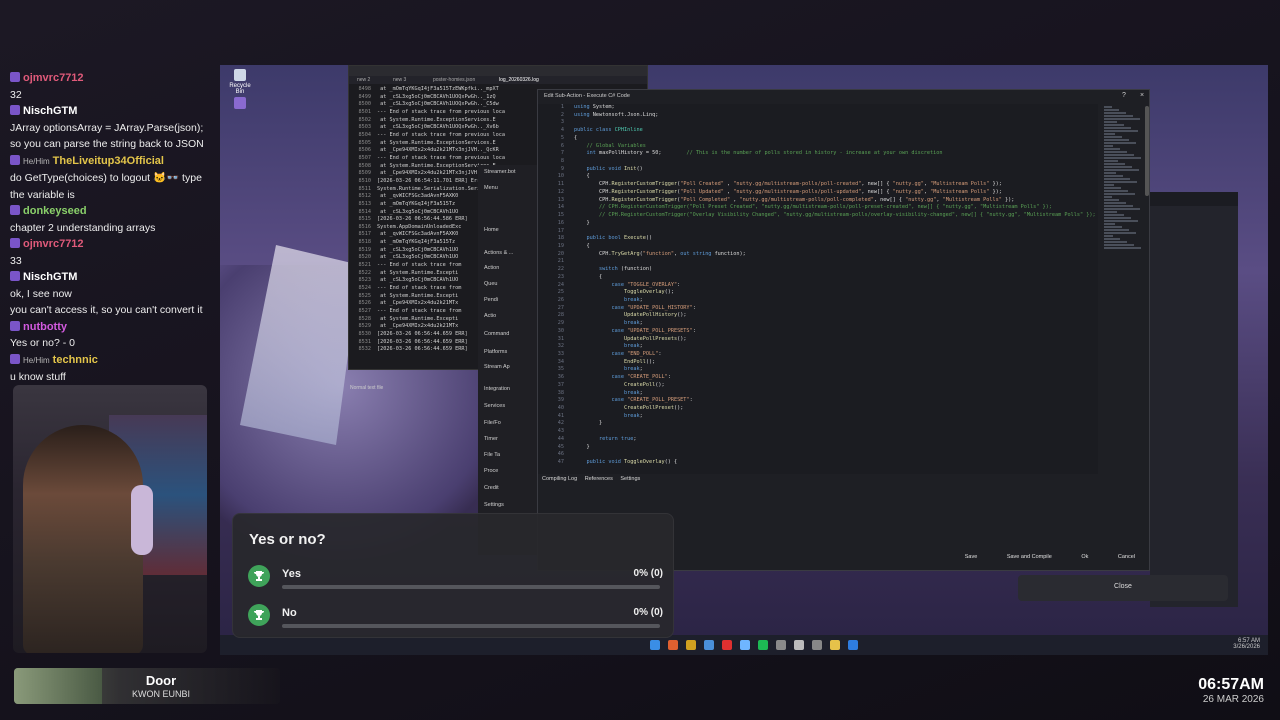 The image size is (1280, 720). I want to click on sidebar-item-timer: Timer, so click(491, 439).